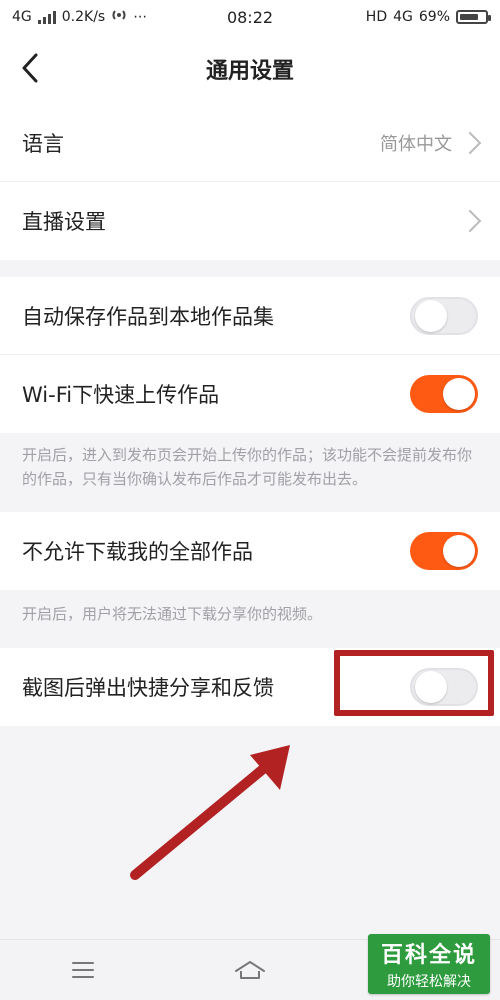  I want to click on status-bar: 4G 0.2K/s ⋯ 08:22 HD 4G 69%, so click(250, 17).